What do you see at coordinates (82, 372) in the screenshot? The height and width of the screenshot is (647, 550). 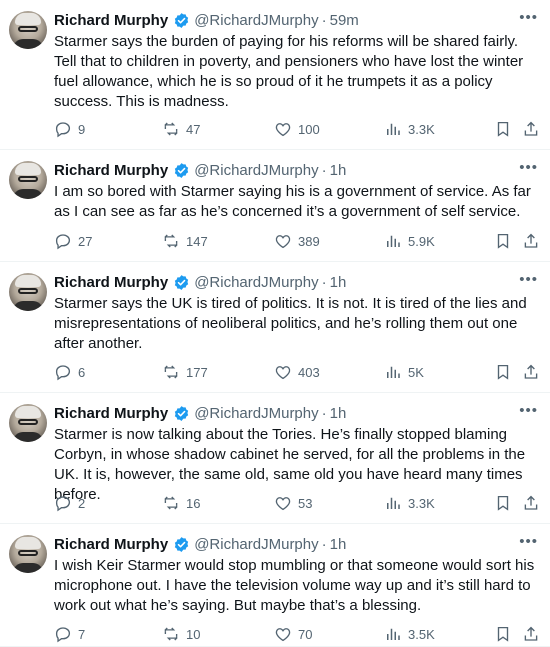 I see `reply-count: 6` at bounding box center [82, 372].